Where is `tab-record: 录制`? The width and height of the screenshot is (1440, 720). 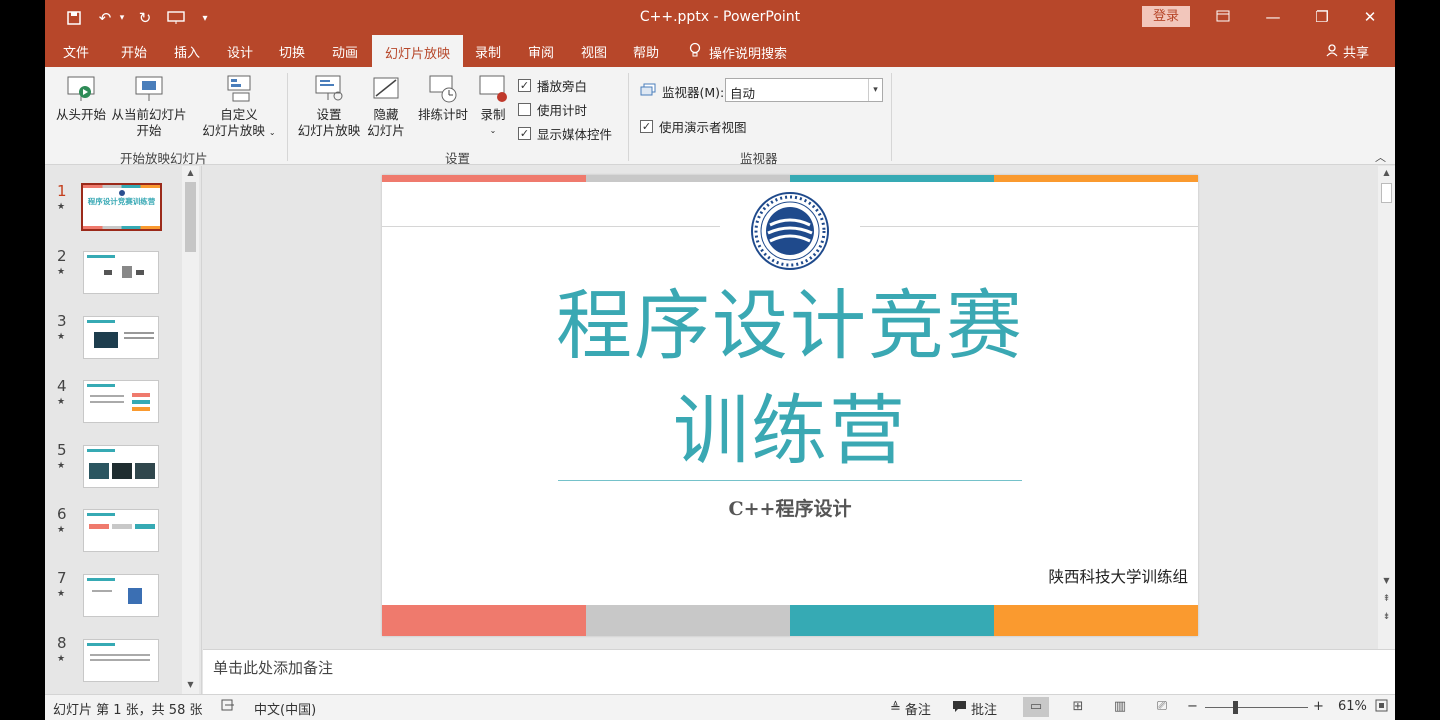 tab-record: 录制 is located at coordinates (488, 51).